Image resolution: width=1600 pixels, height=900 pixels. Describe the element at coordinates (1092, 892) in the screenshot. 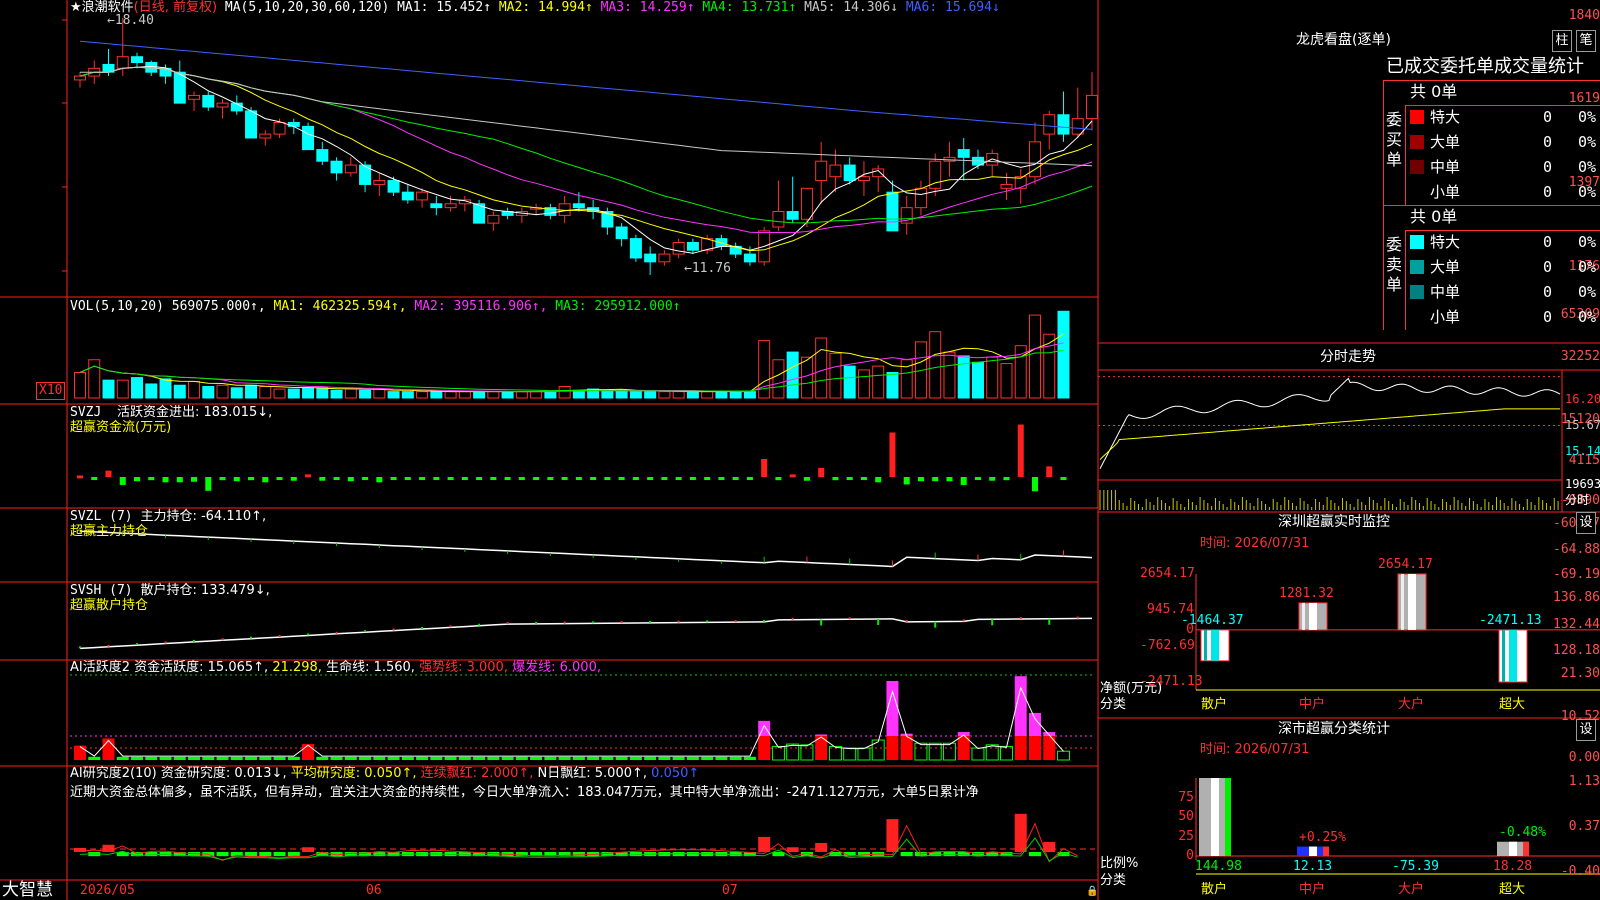

I see `lock-icon: 🔒` at that location.